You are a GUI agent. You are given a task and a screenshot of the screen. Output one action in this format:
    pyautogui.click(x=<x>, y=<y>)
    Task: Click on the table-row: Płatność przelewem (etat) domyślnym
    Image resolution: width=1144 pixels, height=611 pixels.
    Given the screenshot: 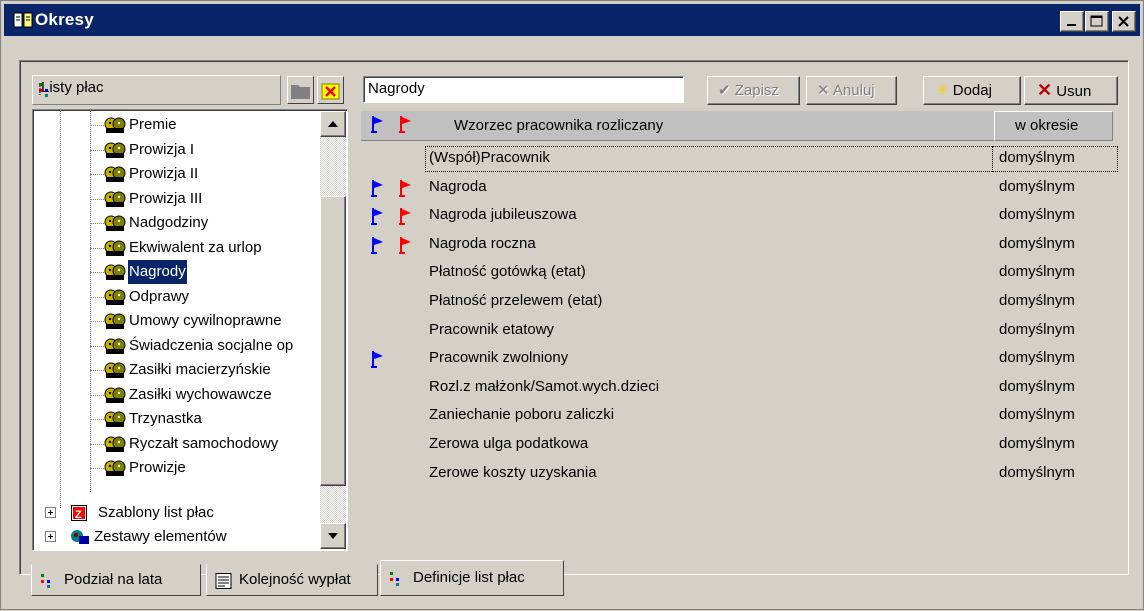 What is the action you would take?
    pyautogui.click(x=741, y=302)
    